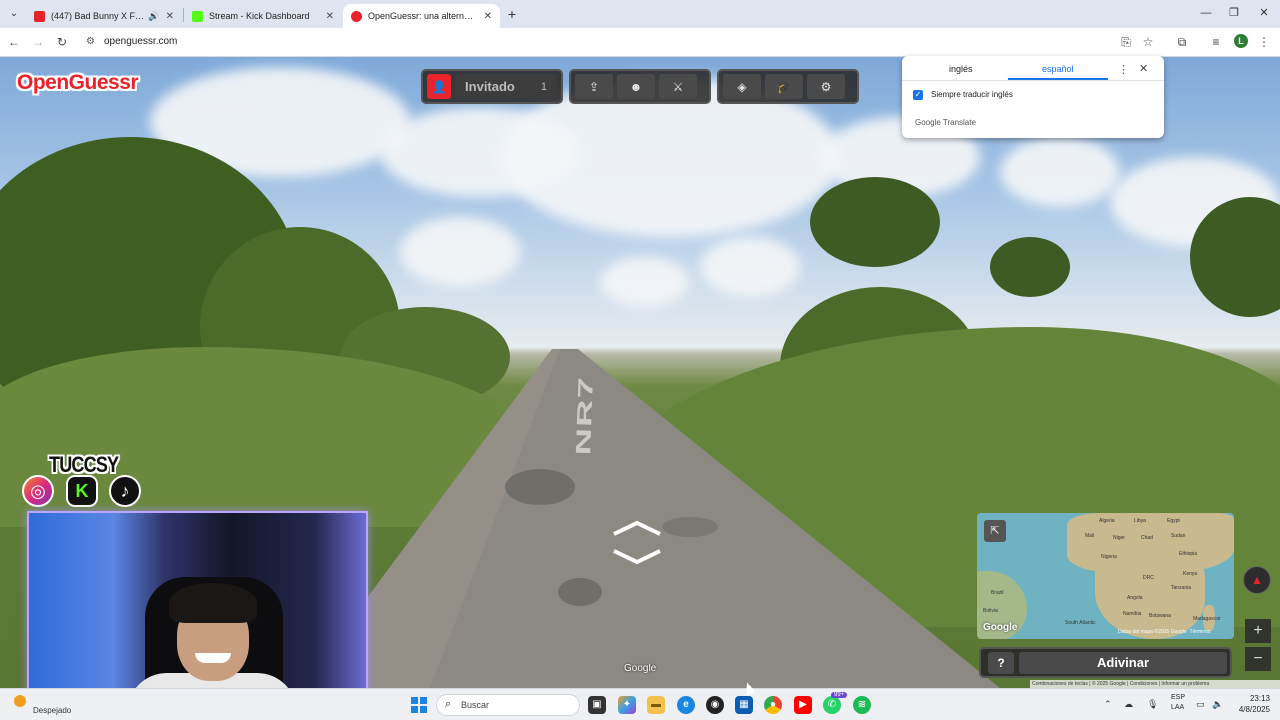 This screenshot has height=720, width=1280. I want to click on network-tray-icon: ☁, so click(1128, 704).